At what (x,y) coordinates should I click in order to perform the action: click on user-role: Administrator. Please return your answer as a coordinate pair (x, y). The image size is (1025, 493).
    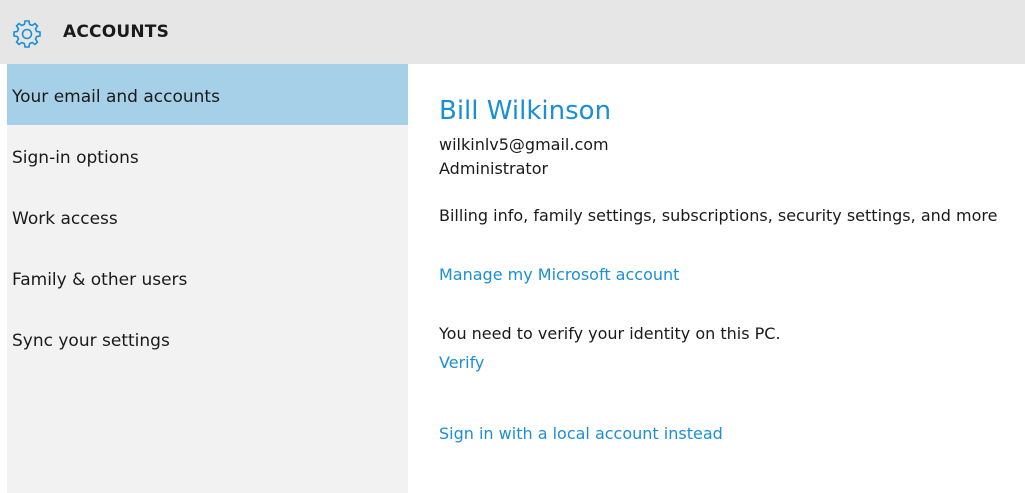
    Looking at the image, I should click on (494, 168).